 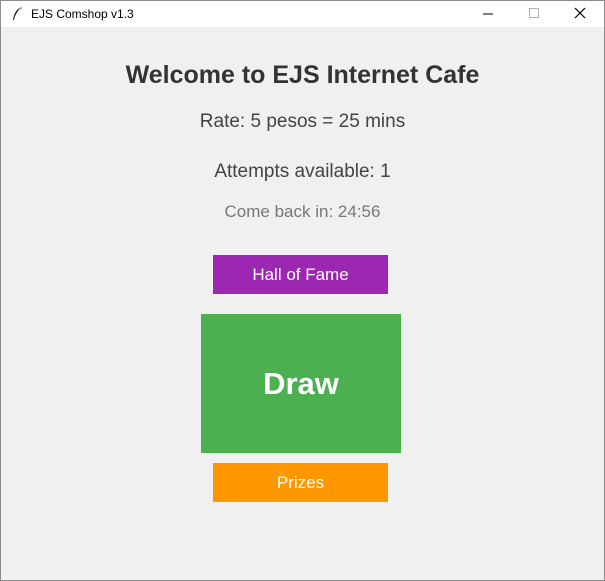 What do you see at coordinates (300, 274) in the screenshot?
I see `hall-of-fame-button: Hall of Fame` at bounding box center [300, 274].